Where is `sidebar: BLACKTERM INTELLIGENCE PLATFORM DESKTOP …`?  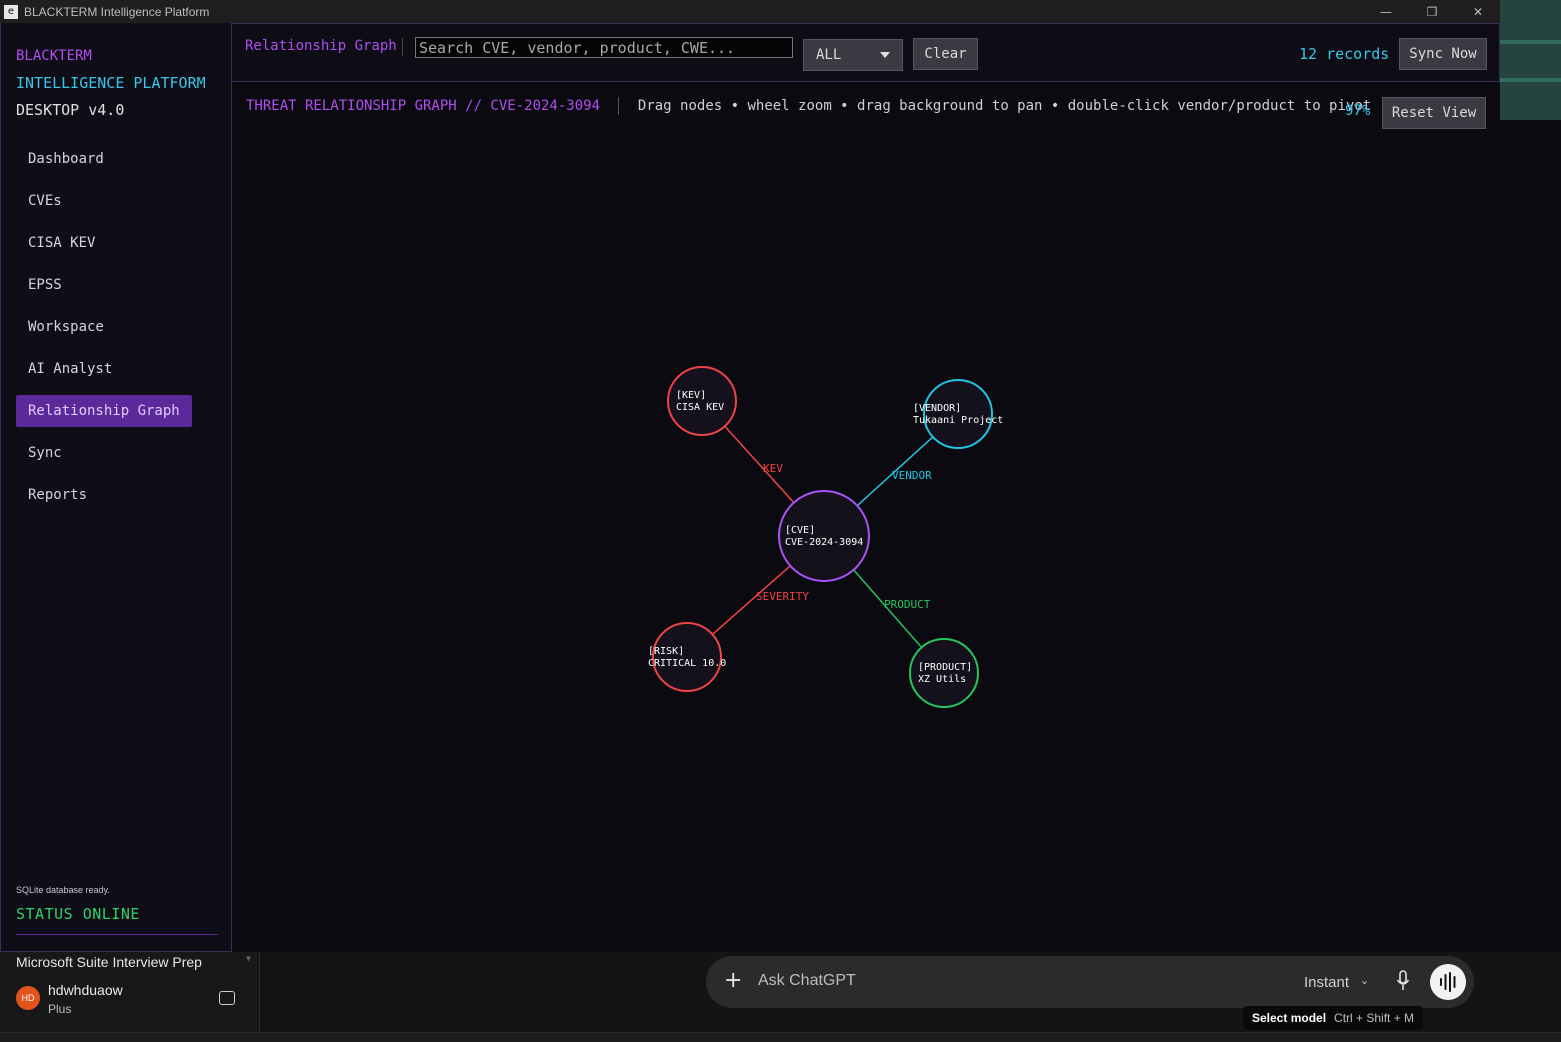 sidebar: BLACKTERM INTELLIGENCE PLATFORM DESKTOP … is located at coordinates (116, 487).